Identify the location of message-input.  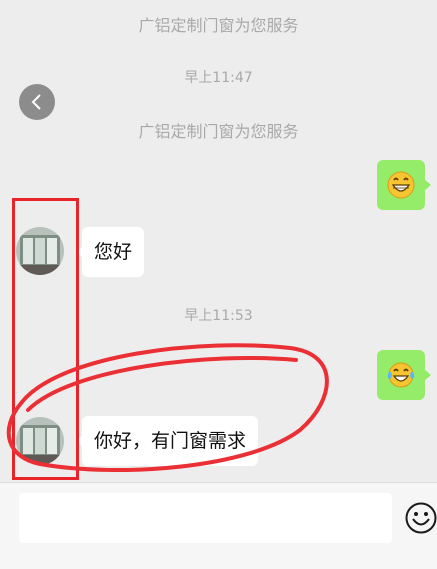
(205, 518).